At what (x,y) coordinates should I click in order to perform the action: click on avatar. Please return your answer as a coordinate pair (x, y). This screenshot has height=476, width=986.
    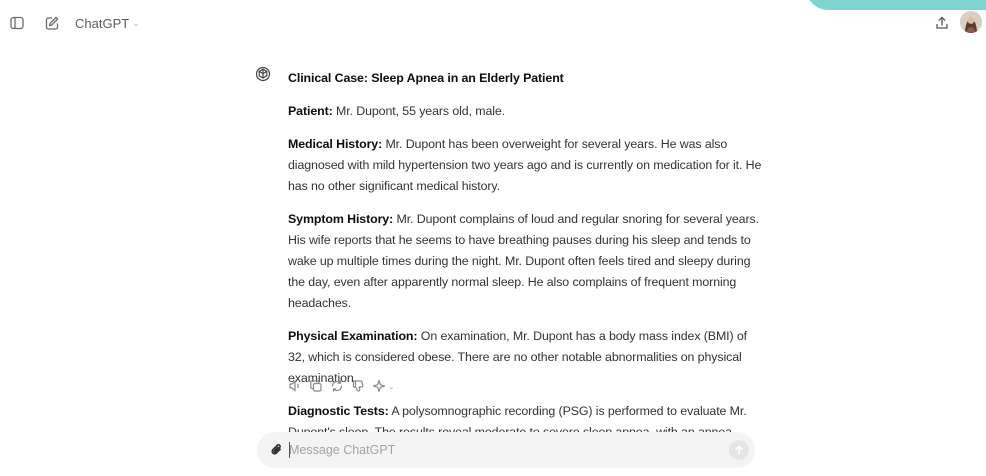
    Looking at the image, I should click on (971, 22).